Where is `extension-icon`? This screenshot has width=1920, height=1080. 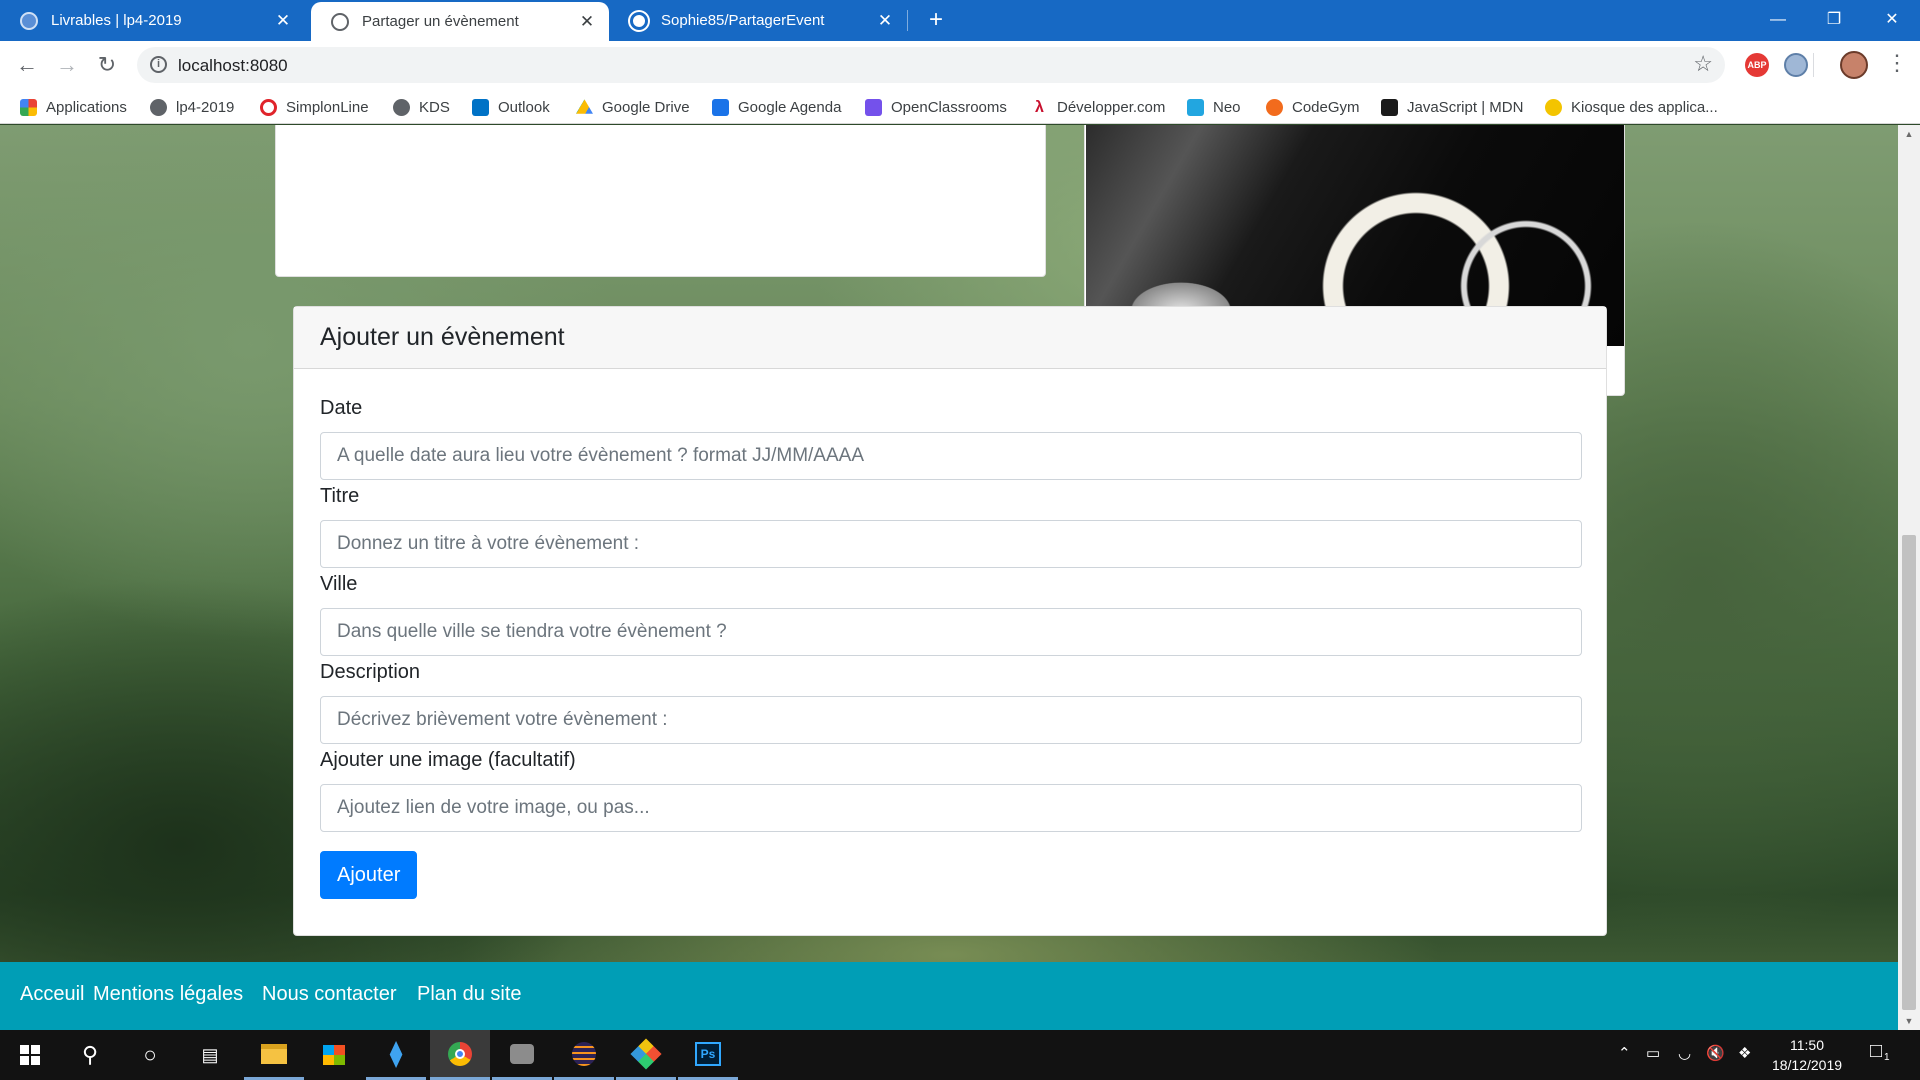 extension-icon is located at coordinates (1796, 65).